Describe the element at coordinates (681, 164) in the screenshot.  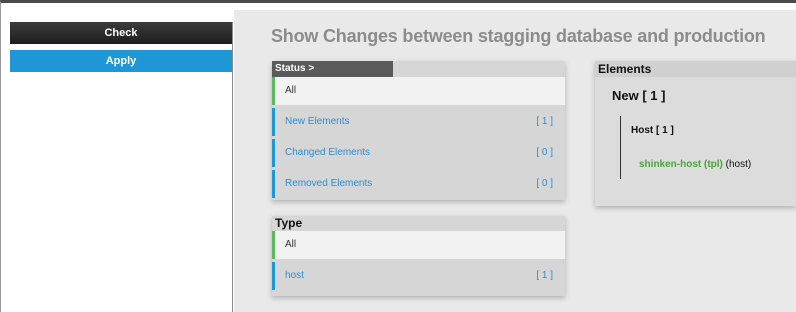
I see `element-link: shinken-host (tpl)` at that location.